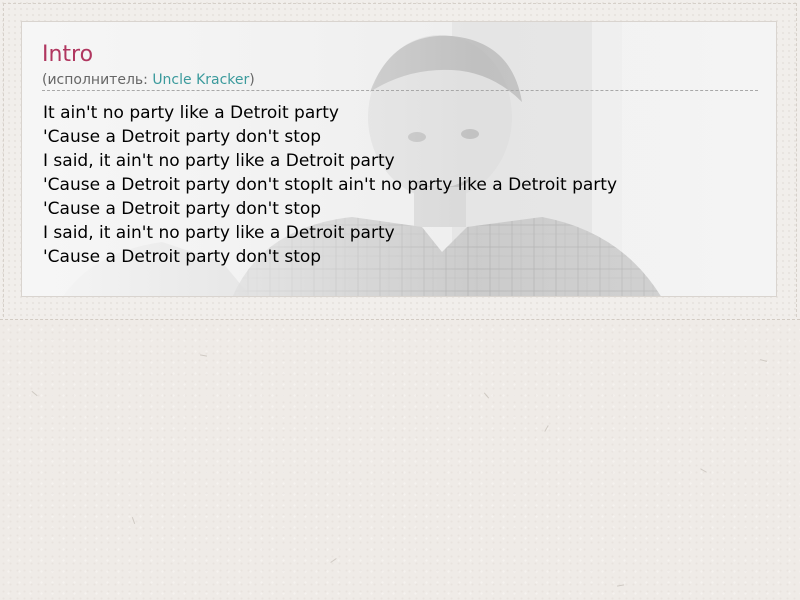 The width and height of the screenshot is (800, 600). Describe the element at coordinates (97, 80) in the screenshot. I see `artist-prefix: (исполнитель:` at that location.